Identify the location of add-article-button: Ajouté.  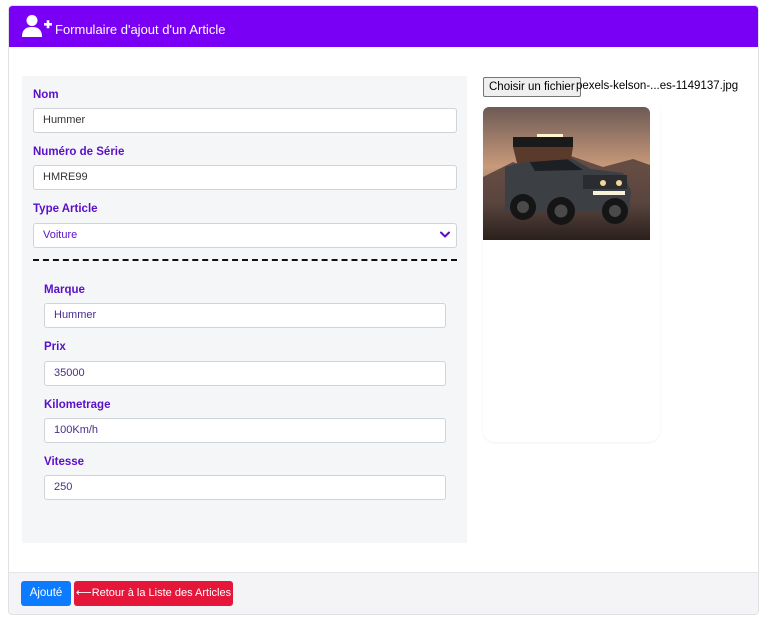
(46, 593).